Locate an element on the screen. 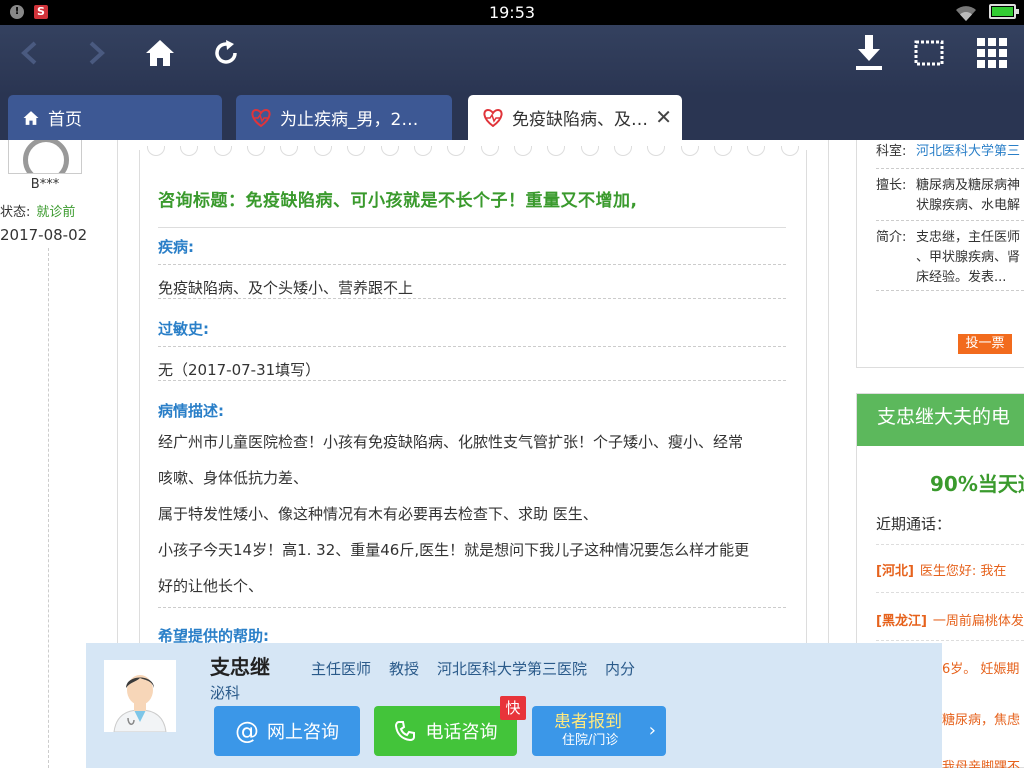  button-label: 网上咨询 is located at coordinates (303, 732).